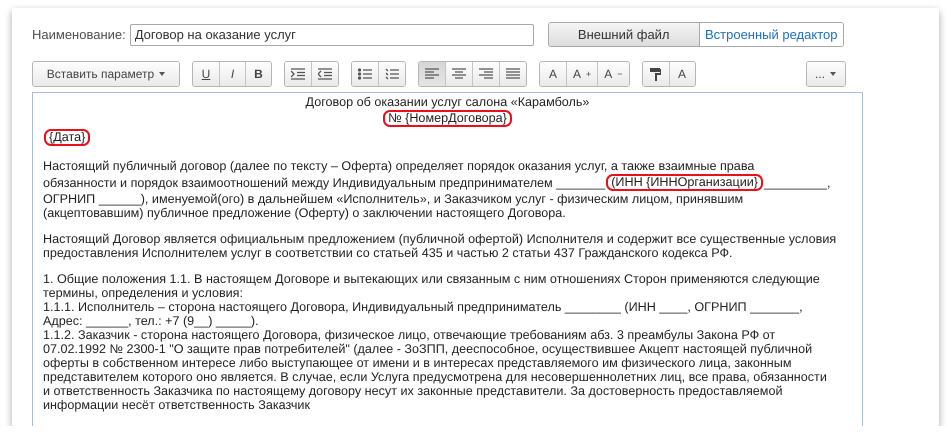 The image size is (951, 439). I want to click on document-text: предоставления Исполнителем услуг в соответствии со статьей 435 и частью 2 статьи 437 Гражданского кодекса РФ., so click(388, 253).